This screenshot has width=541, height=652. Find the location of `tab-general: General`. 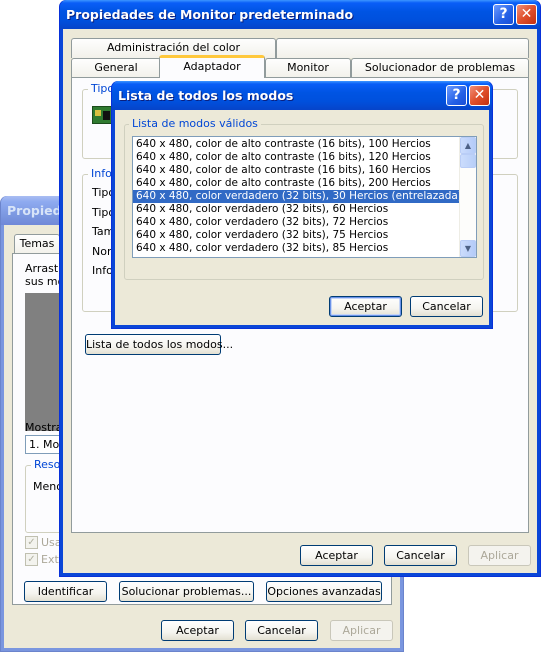

tab-general: General is located at coordinates (116, 68).